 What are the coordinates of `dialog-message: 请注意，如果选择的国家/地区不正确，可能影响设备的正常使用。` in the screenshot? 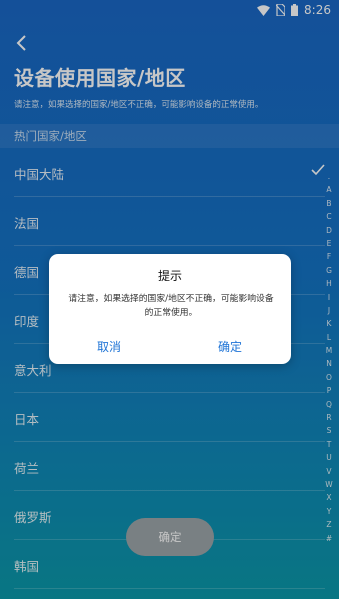 It's located at (171, 306).